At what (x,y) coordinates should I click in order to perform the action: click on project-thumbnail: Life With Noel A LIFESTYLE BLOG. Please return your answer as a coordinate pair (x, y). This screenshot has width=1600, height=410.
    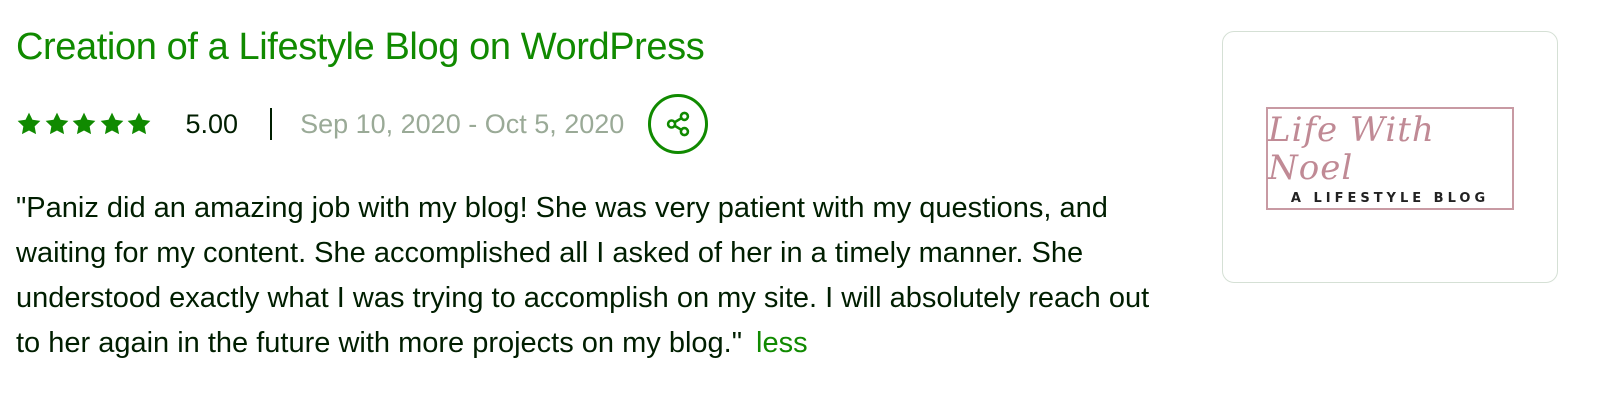
    Looking at the image, I should click on (1390, 157).